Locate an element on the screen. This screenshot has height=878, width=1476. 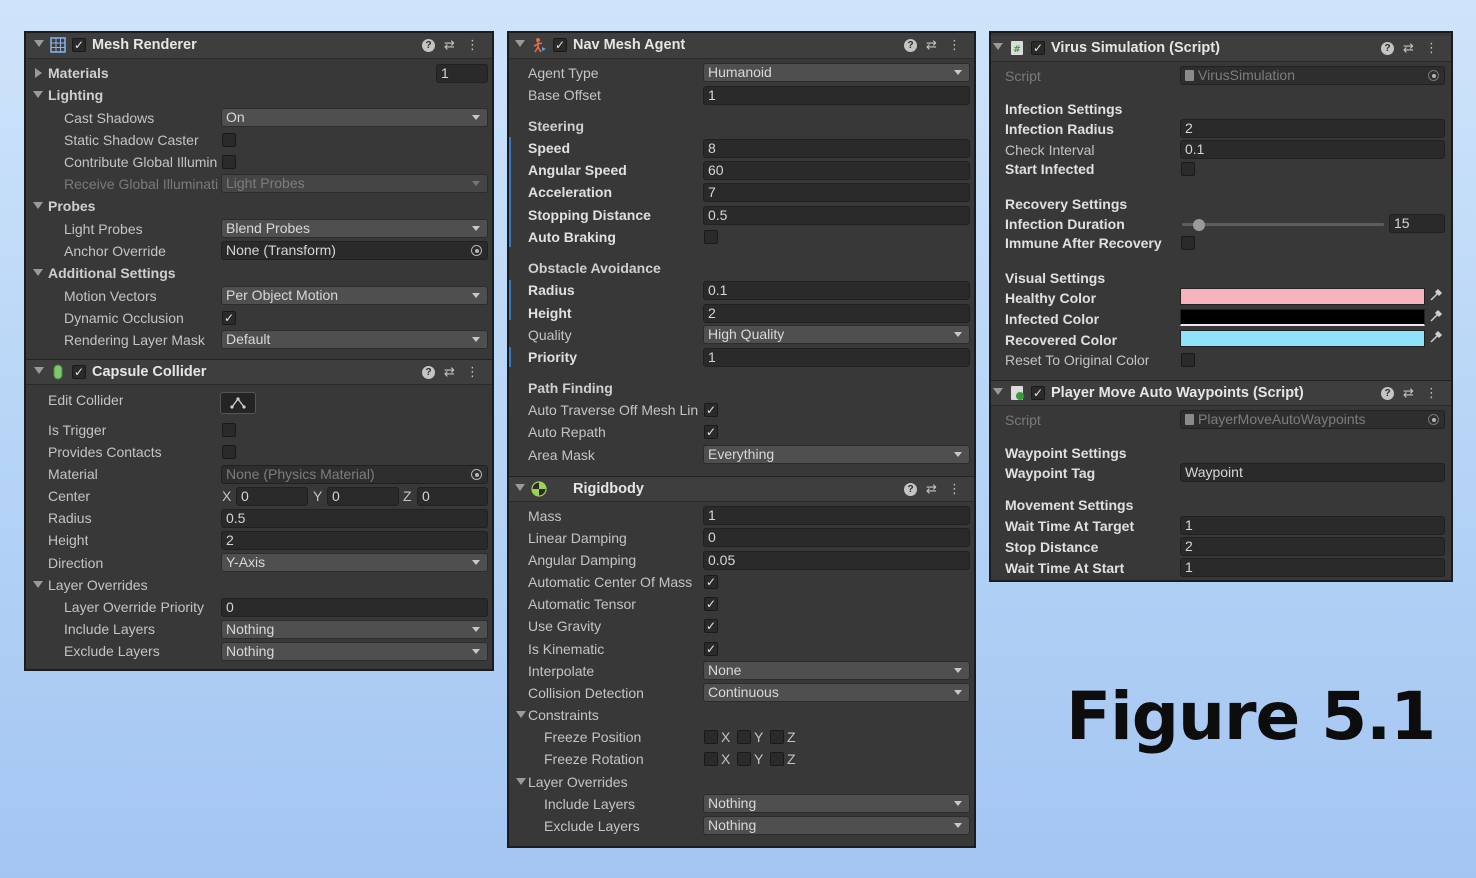
rb-include-layers-dropdown: Nothing is located at coordinates (836, 803).